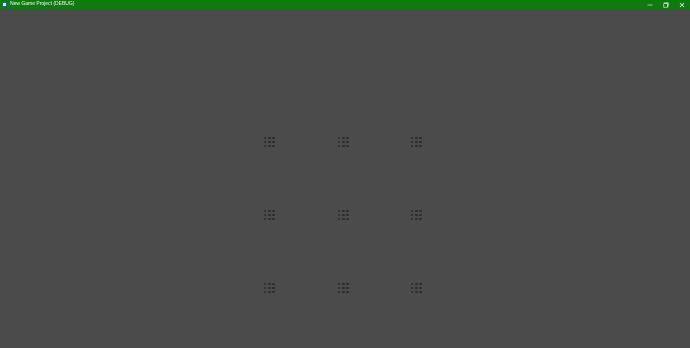 This screenshot has width=690, height=348. What do you see at coordinates (4, 4) in the screenshot?
I see `app-icon` at bounding box center [4, 4].